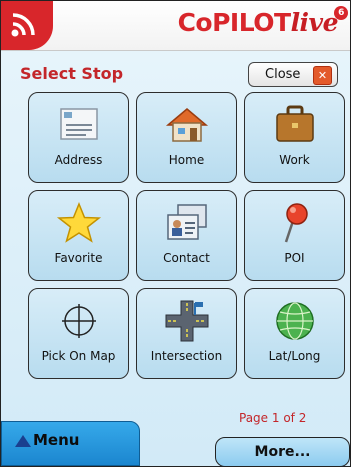 Image resolution: width=351 pixels, height=467 pixels. I want to click on brand-main-text: CoPILOT, so click(234, 22).